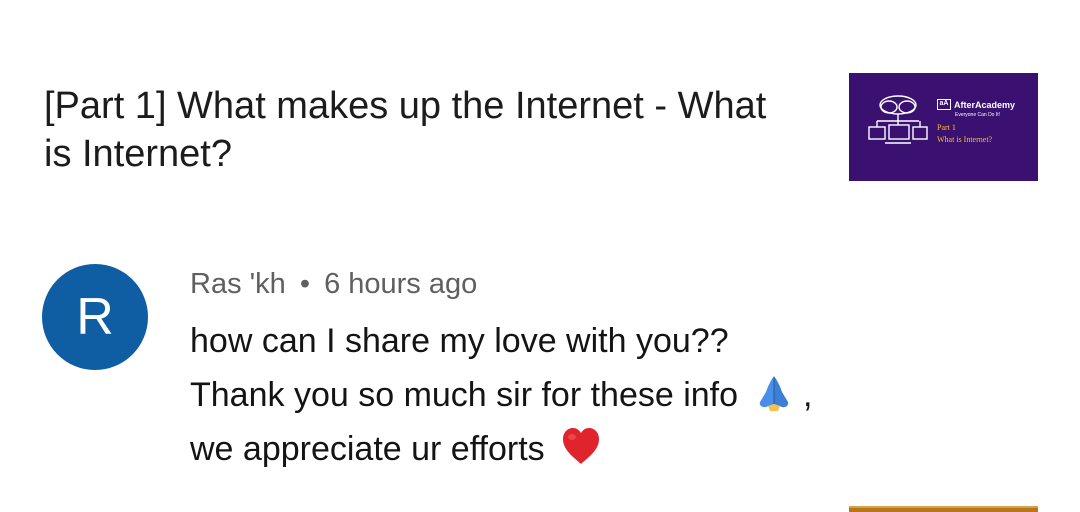  I want to click on thumbnail-part-label: Part 1, so click(946, 127).